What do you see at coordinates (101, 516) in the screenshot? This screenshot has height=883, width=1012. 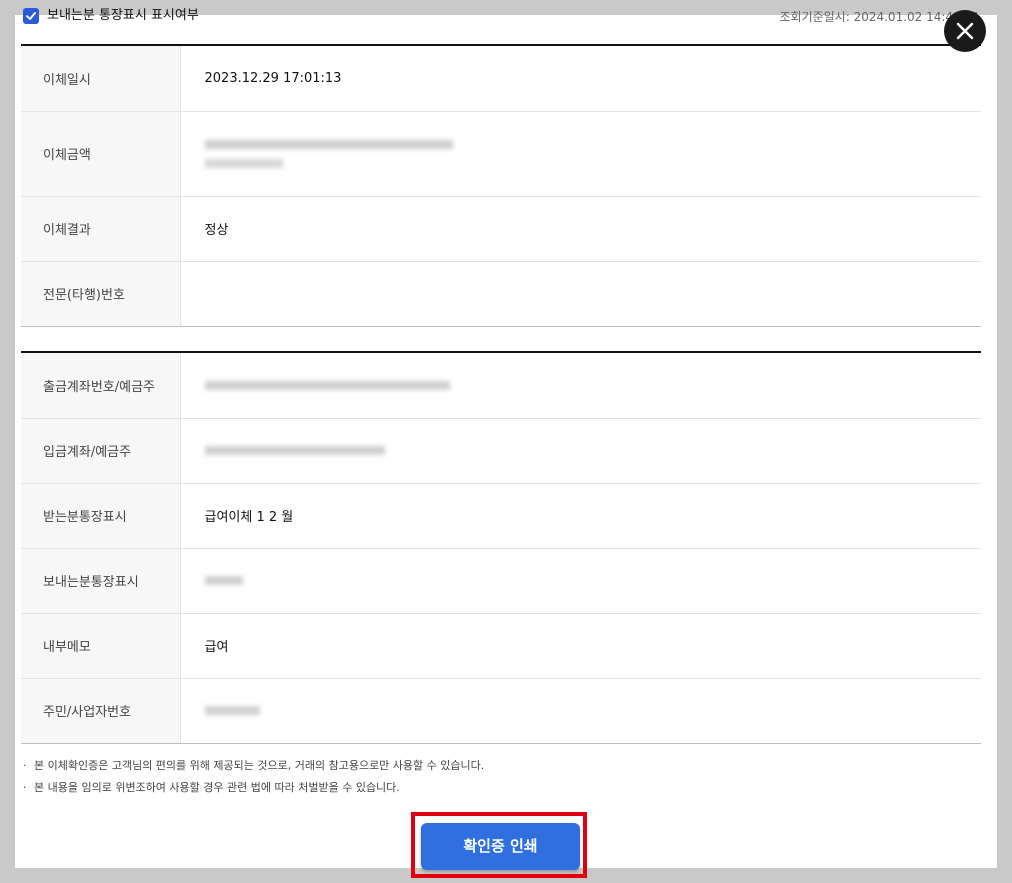 I see `row-label: 받는분통장표시` at bounding box center [101, 516].